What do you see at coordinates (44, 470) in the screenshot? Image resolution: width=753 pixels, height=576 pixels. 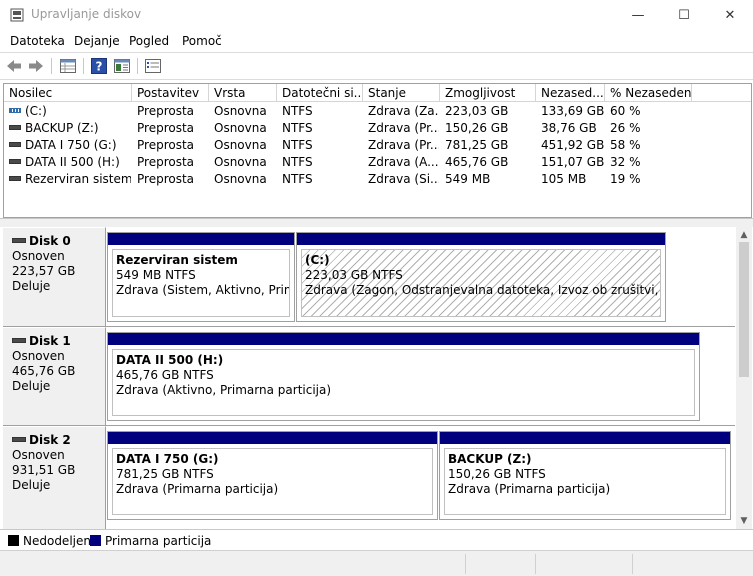 I see `disk-size: 931,51 GB` at bounding box center [44, 470].